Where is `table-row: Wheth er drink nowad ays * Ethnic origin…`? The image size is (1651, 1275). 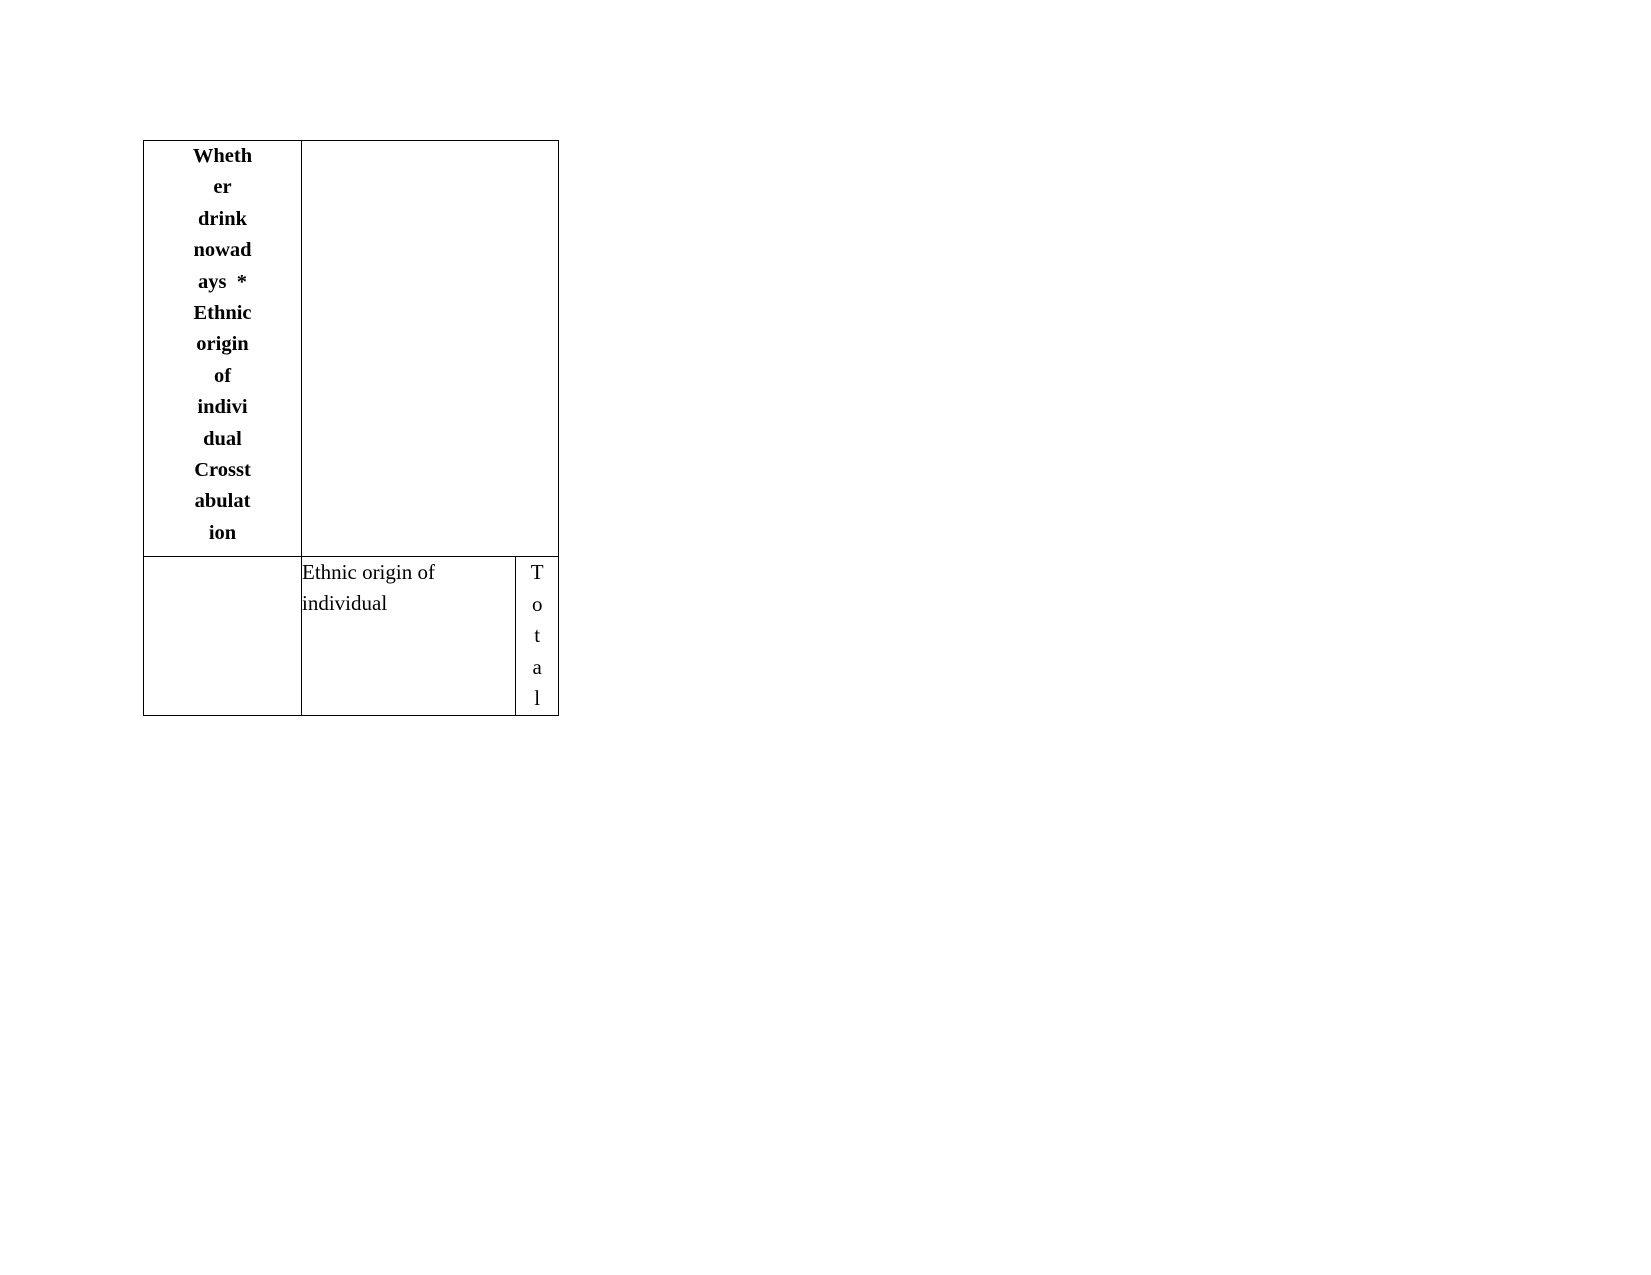
table-row: Wheth er drink nowad ays * Ethnic origin… is located at coordinates (351, 348).